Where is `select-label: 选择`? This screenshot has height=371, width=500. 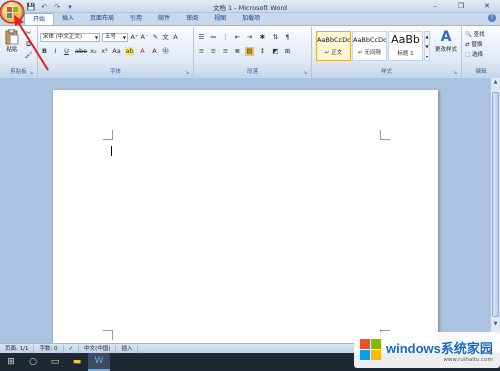
select-label: 选择 is located at coordinates (477, 55).